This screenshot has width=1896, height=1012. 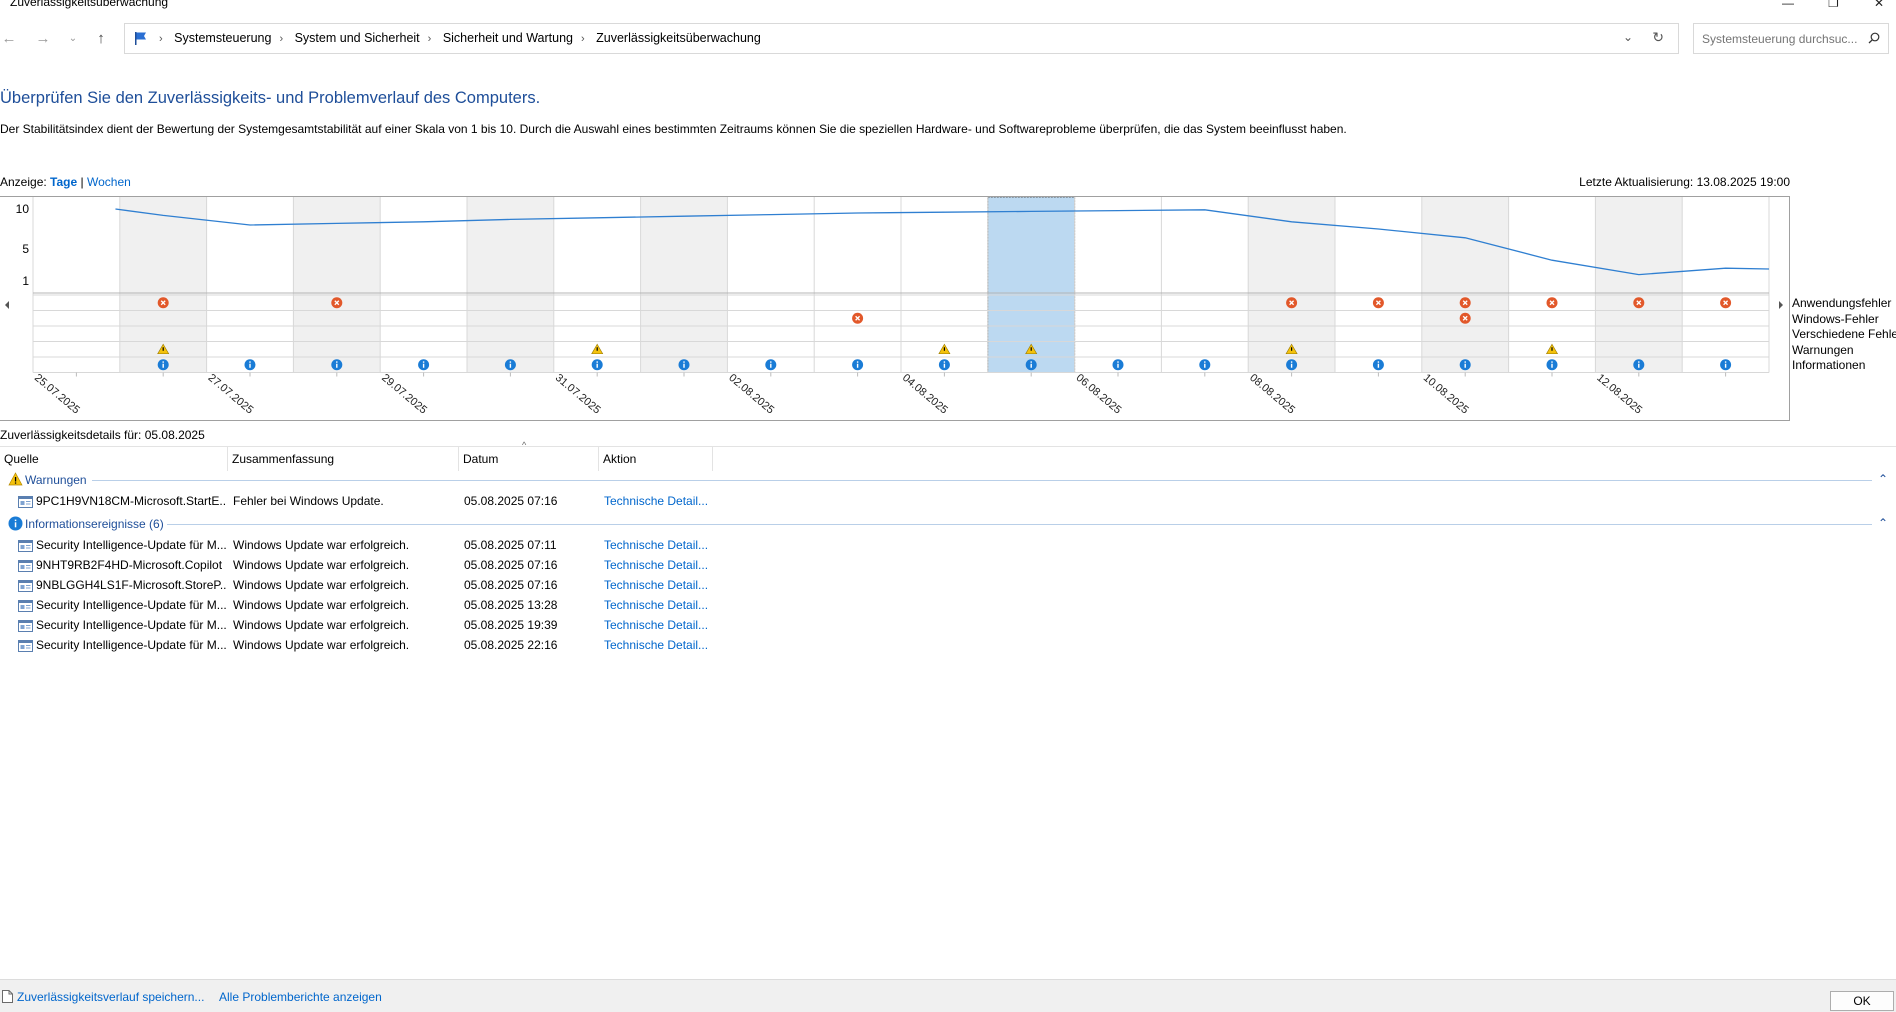 I want to click on view-all-problem-reports-link: Alle Problemberichte anzeigen, so click(x=300, y=997).